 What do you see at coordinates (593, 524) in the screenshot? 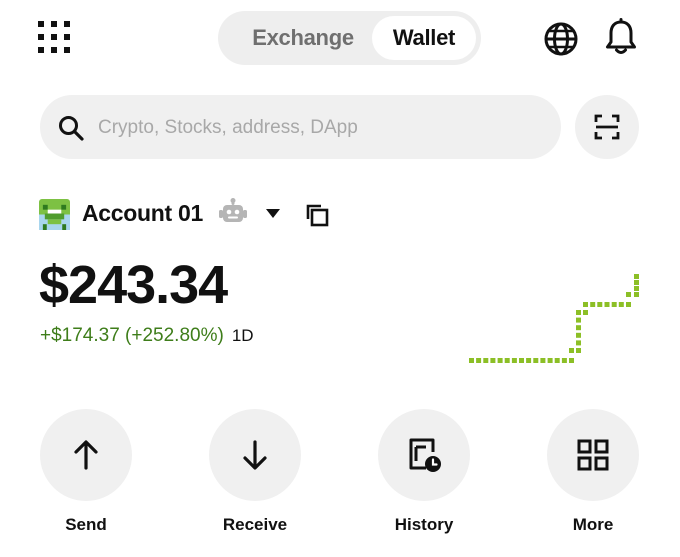
I see `more-label: More` at bounding box center [593, 524].